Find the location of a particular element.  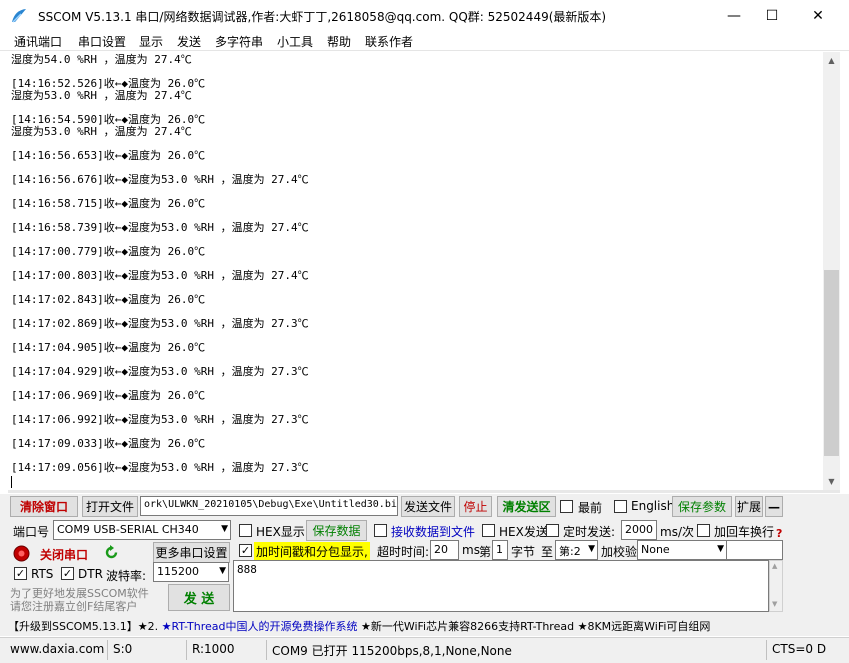

menu-bar: 通讯端口 串口设置 显示 发送 多字符串 小工具 帮助 联系作者 is located at coordinates (424, 41).